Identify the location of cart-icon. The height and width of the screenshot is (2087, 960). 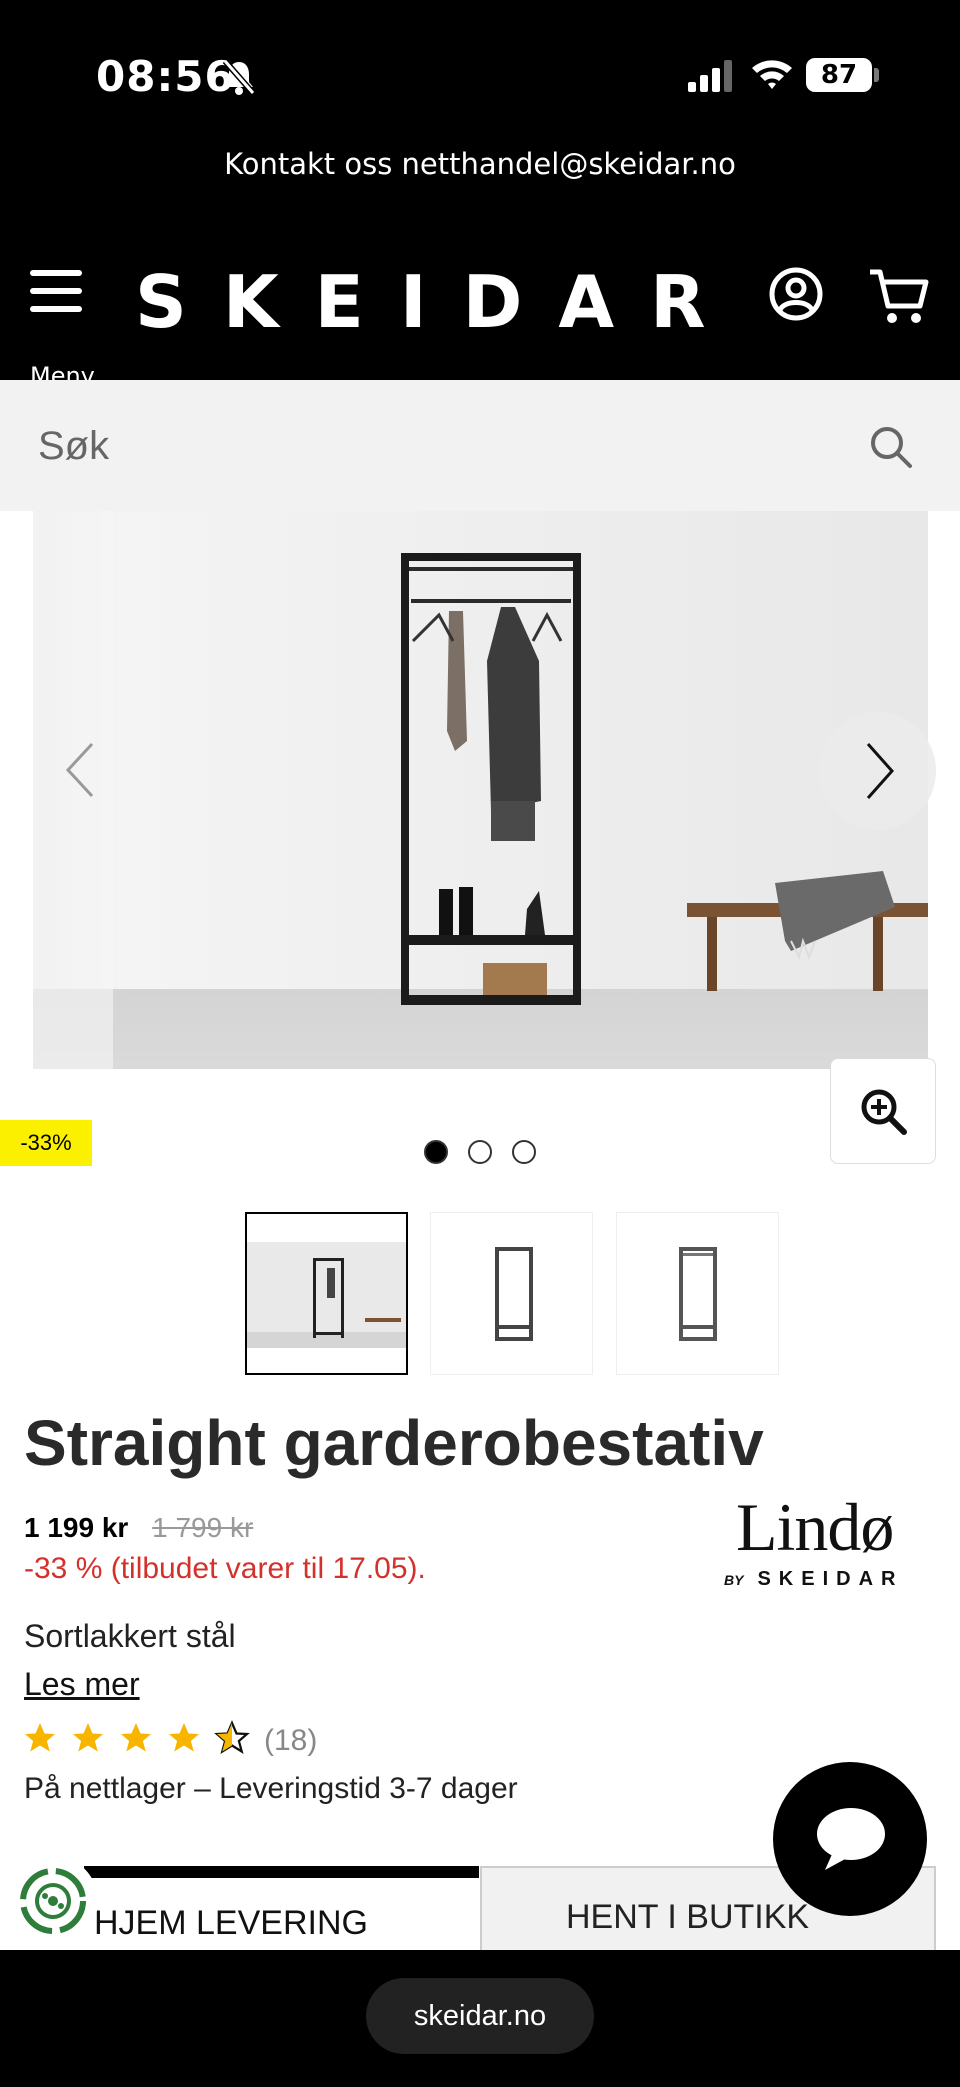
(899, 297).